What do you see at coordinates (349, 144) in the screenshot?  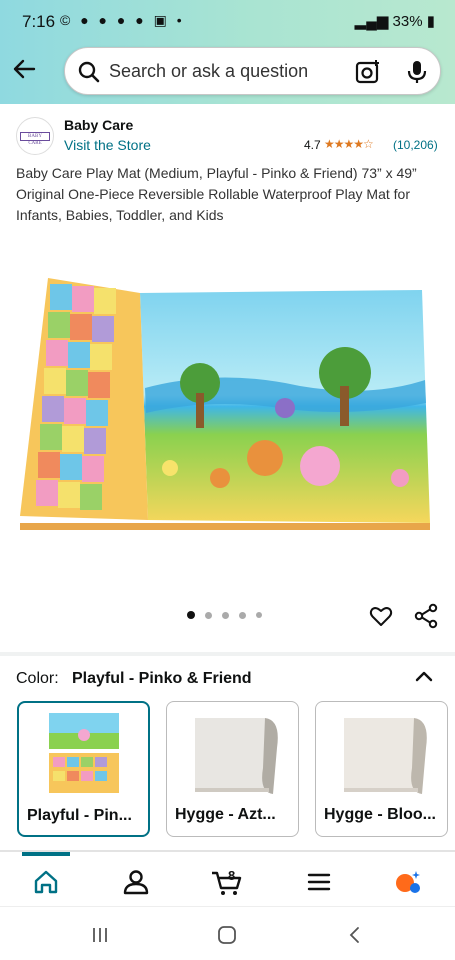 I see `rating-stars: ★★★★☆` at bounding box center [349, 144].